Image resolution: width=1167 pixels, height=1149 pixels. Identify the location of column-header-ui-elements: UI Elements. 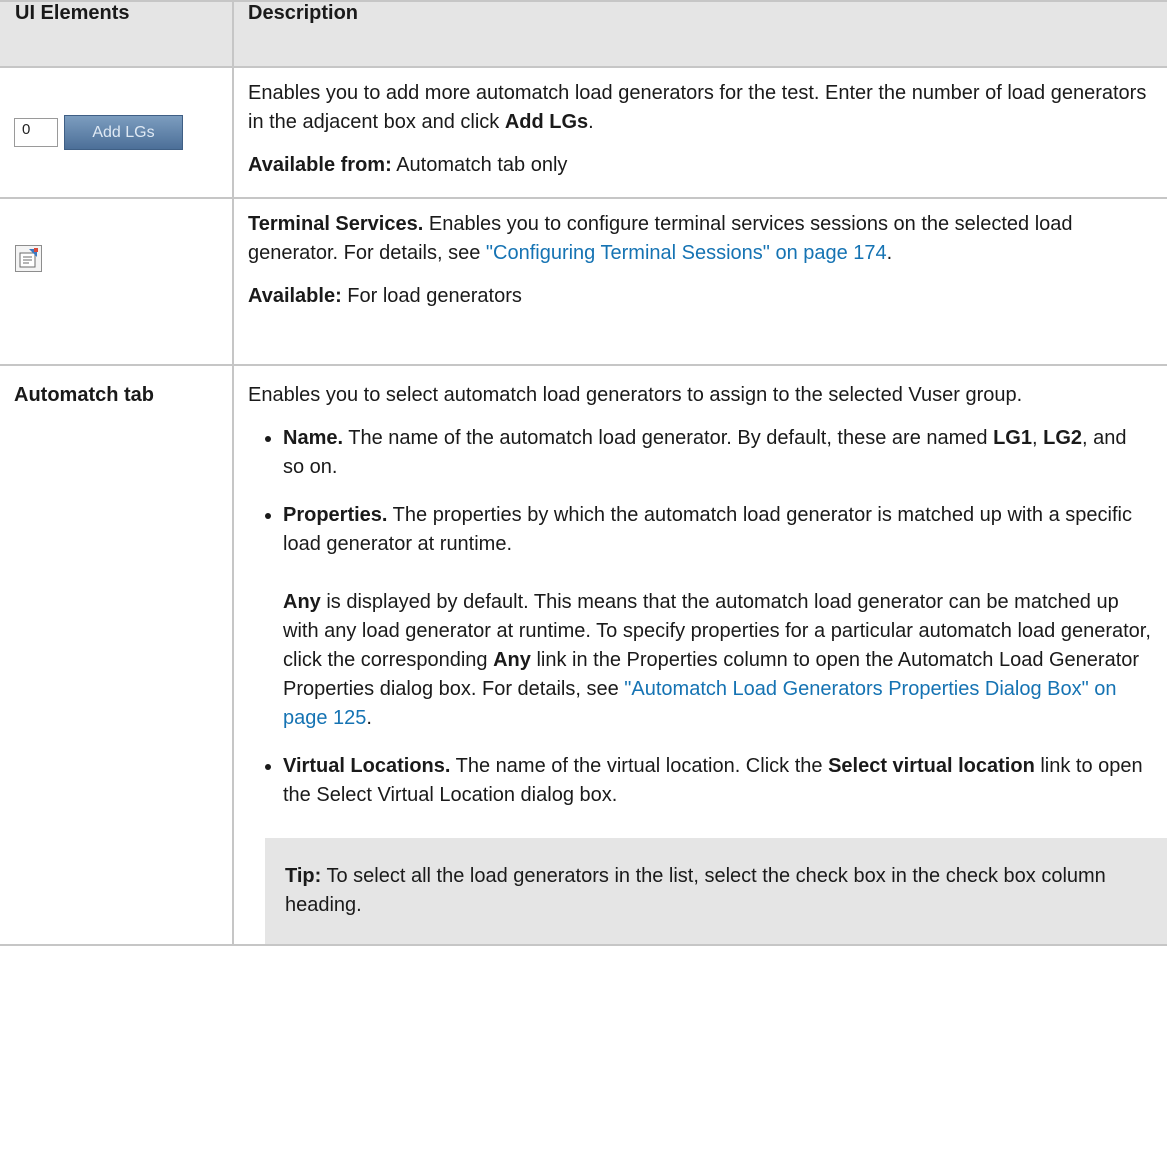
(117, 34).